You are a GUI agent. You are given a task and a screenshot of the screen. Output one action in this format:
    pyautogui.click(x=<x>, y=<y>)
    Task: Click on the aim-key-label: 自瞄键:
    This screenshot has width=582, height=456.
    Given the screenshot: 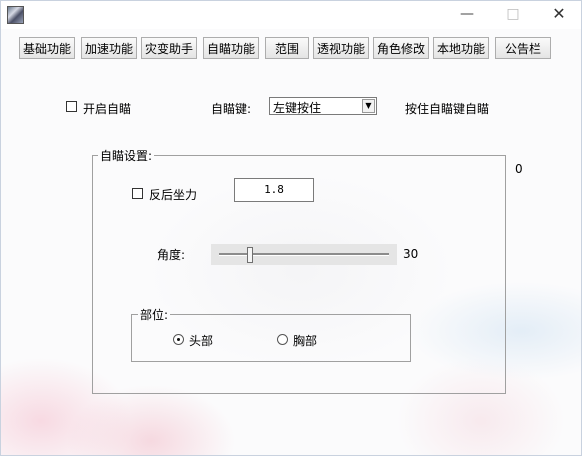 What is the action you would take?
    pyautogui.click(x=231, y=109)
    